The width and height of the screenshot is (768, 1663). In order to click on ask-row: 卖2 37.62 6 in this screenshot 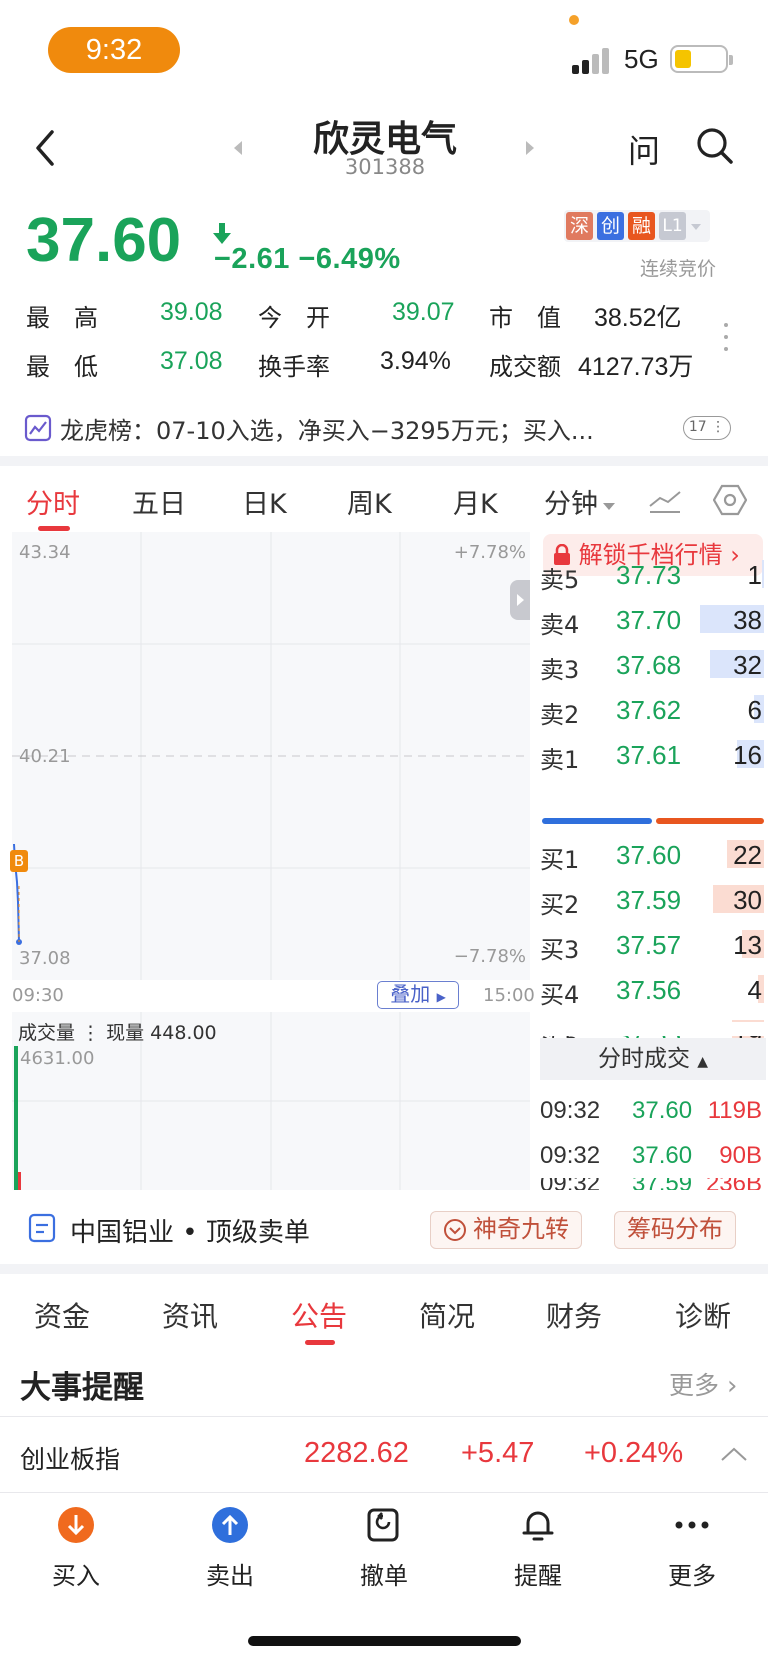, I will do `click(654, 709)`.